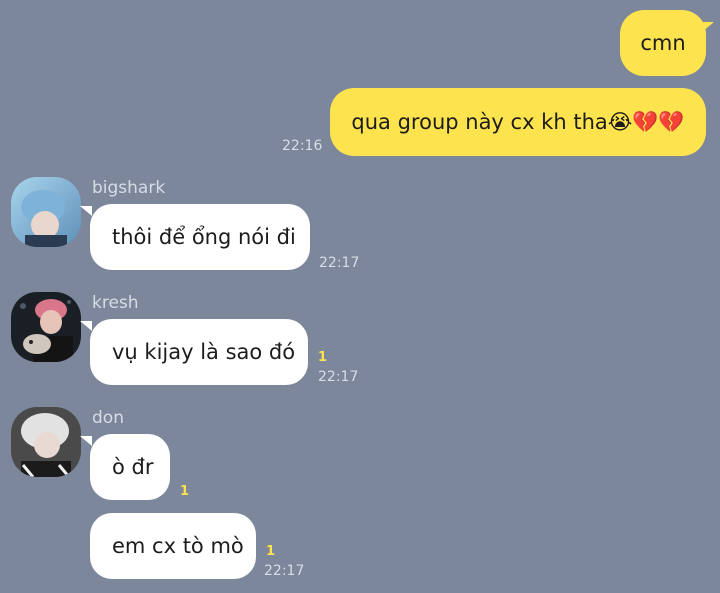  I want to click on message-bubble-outgoing: qua group này cx kh tha😭💔💔, so click(518, 122).